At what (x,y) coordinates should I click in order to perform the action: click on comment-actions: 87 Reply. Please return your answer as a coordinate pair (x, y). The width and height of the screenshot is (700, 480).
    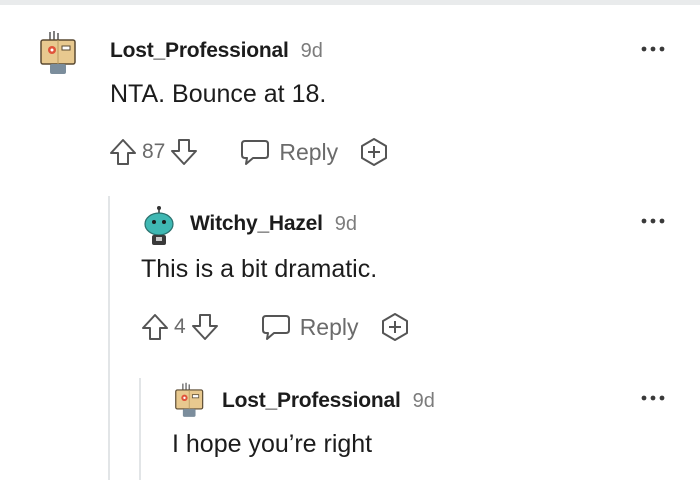
    Looking at the image, I should click on (249, 152).